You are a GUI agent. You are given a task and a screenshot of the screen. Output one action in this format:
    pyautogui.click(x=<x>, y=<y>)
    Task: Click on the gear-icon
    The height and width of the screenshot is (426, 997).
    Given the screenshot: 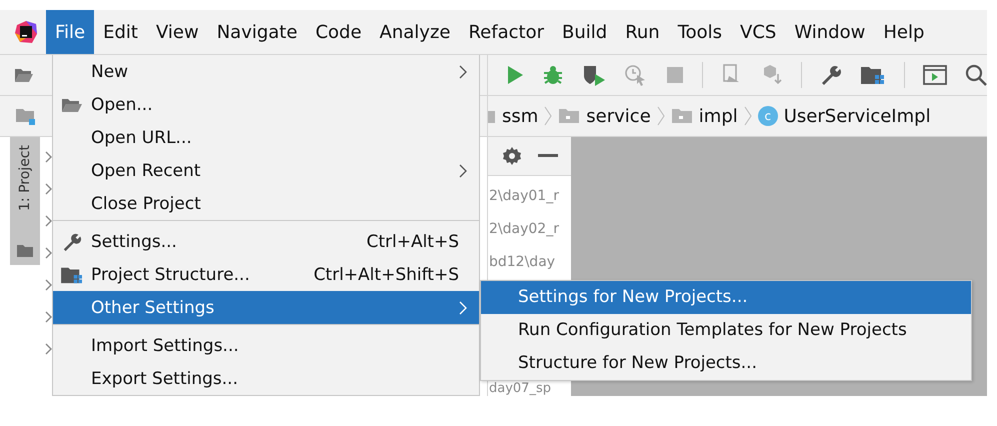 What is the action you would take?
    pyautogui.click(x=512, y=156)
    